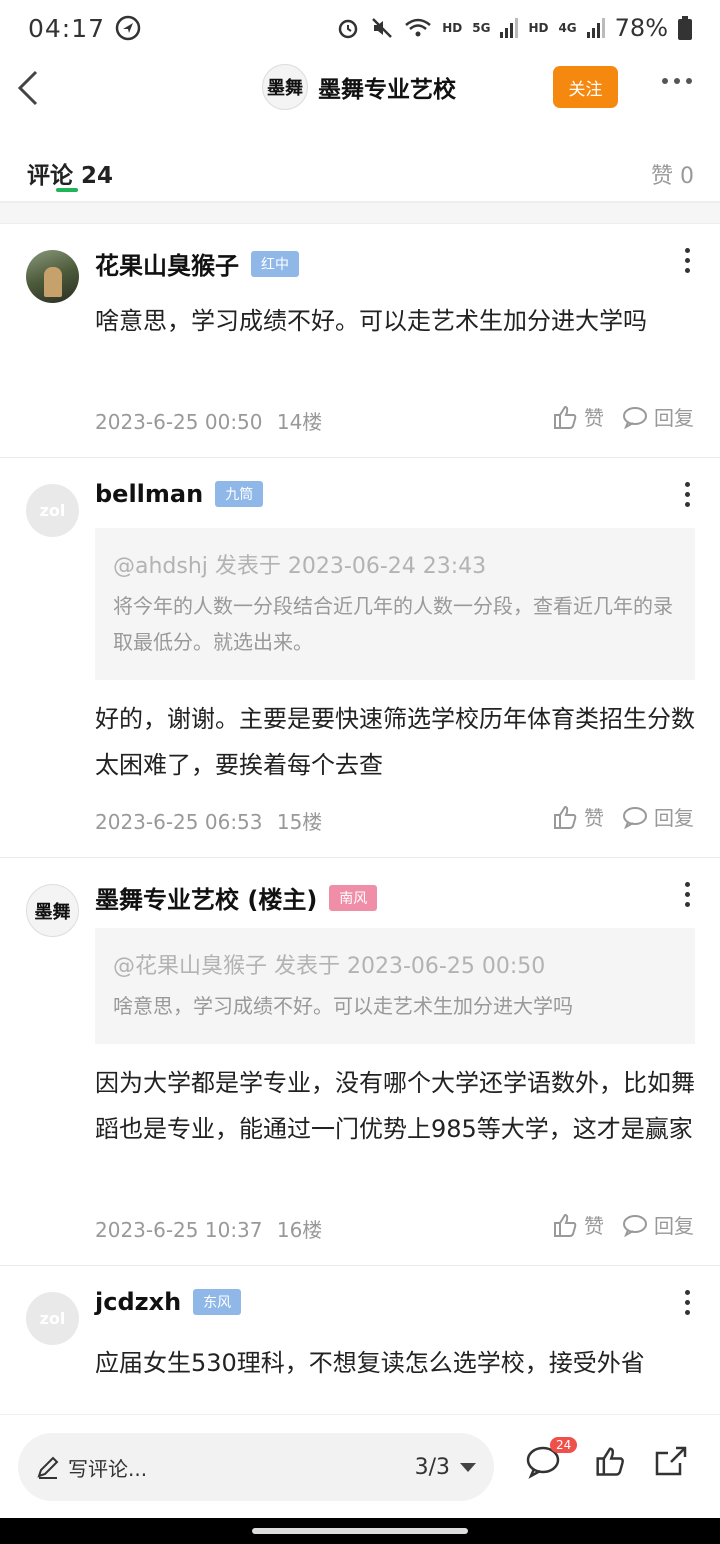 Image resolution: width=720 pixels, height=1544 pixels. What do you see at coordinates (299, 422) in the screenshot?
I see `comment-floor: 14楼` at bounding box center [299, 422].